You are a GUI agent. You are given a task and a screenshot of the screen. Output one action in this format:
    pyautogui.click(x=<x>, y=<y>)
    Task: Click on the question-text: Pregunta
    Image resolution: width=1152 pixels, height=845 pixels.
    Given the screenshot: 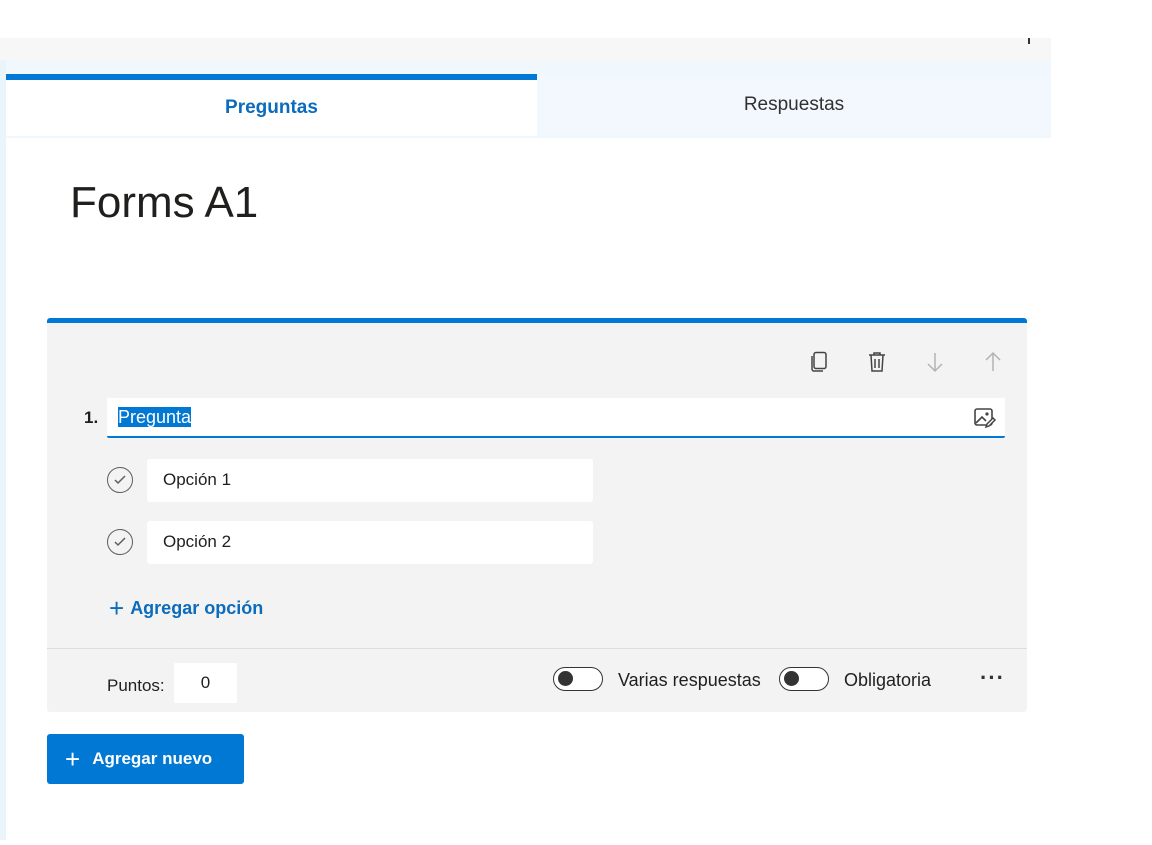 What is the action you would take?
    pyautogui.click(x=155, y=417)
    